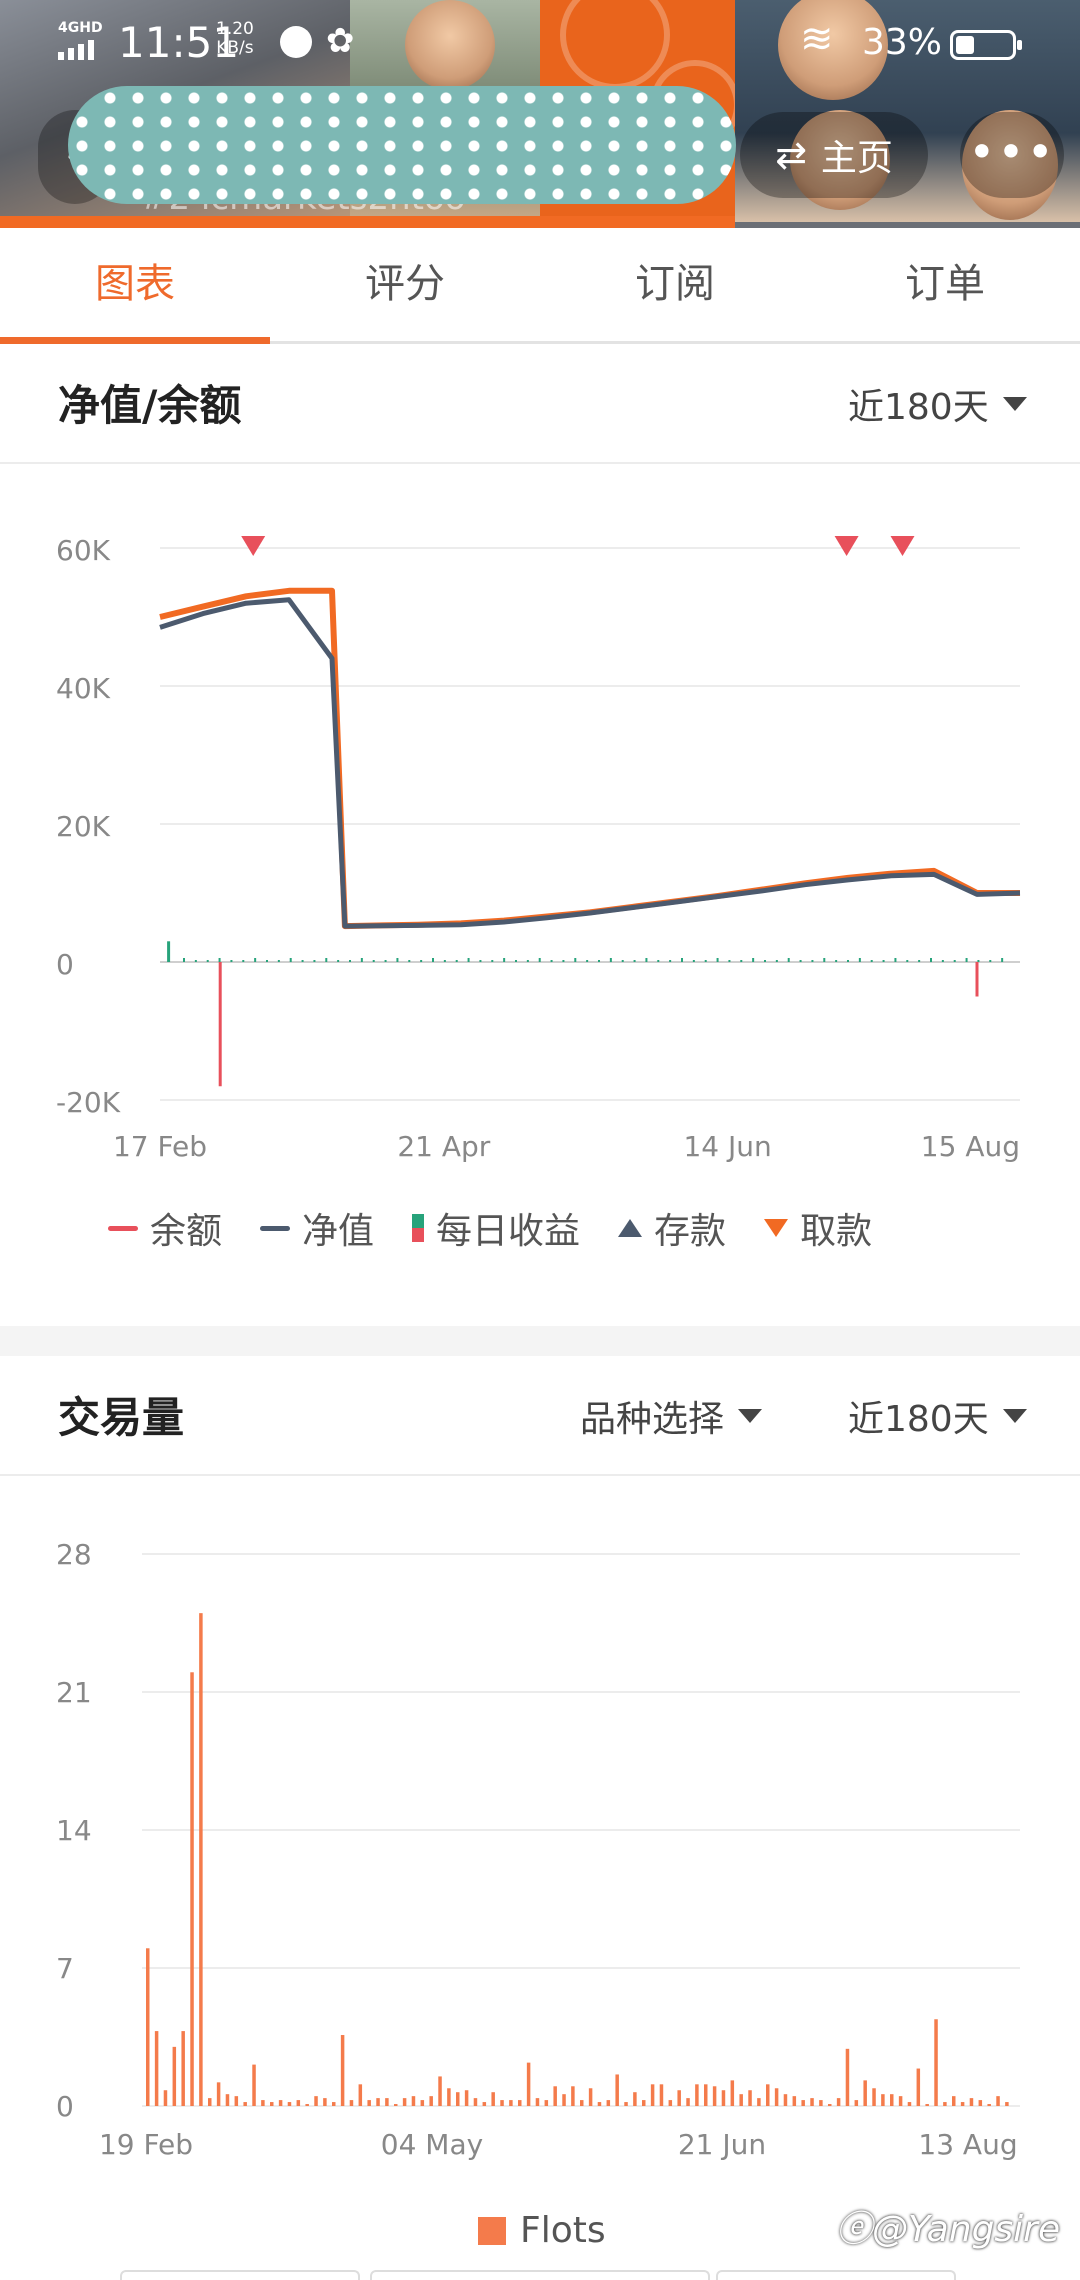 Image resolution: width=1080 pixels, height=2280 pixels. Describe the element at coordinates (1012, 155) in the screenshot. I see `more-button: •••` at that location.